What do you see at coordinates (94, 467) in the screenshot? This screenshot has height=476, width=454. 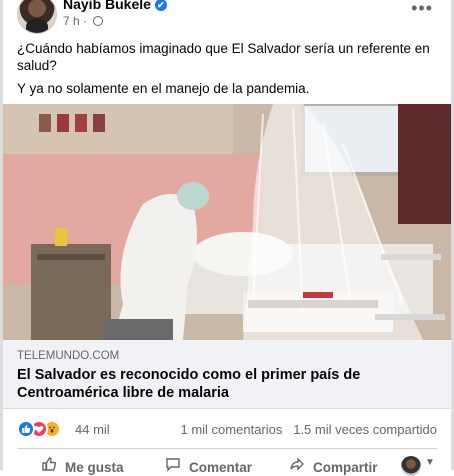 I see `like-label: Me gusta` at bounding box center [94, 467].